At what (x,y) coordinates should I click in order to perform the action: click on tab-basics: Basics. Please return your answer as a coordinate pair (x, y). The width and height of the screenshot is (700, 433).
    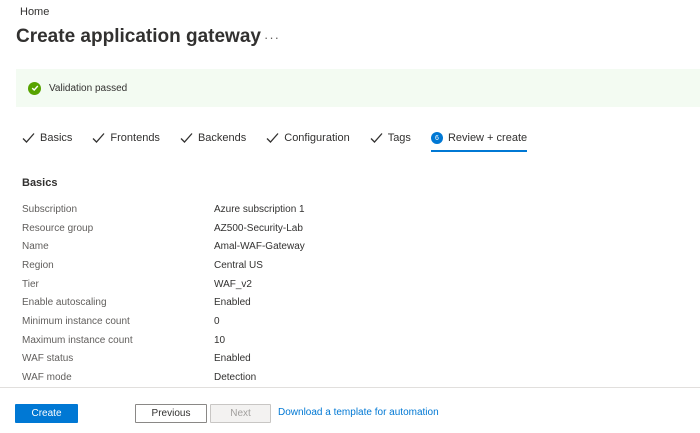
    Looking at the image, I should click on (47, 138).